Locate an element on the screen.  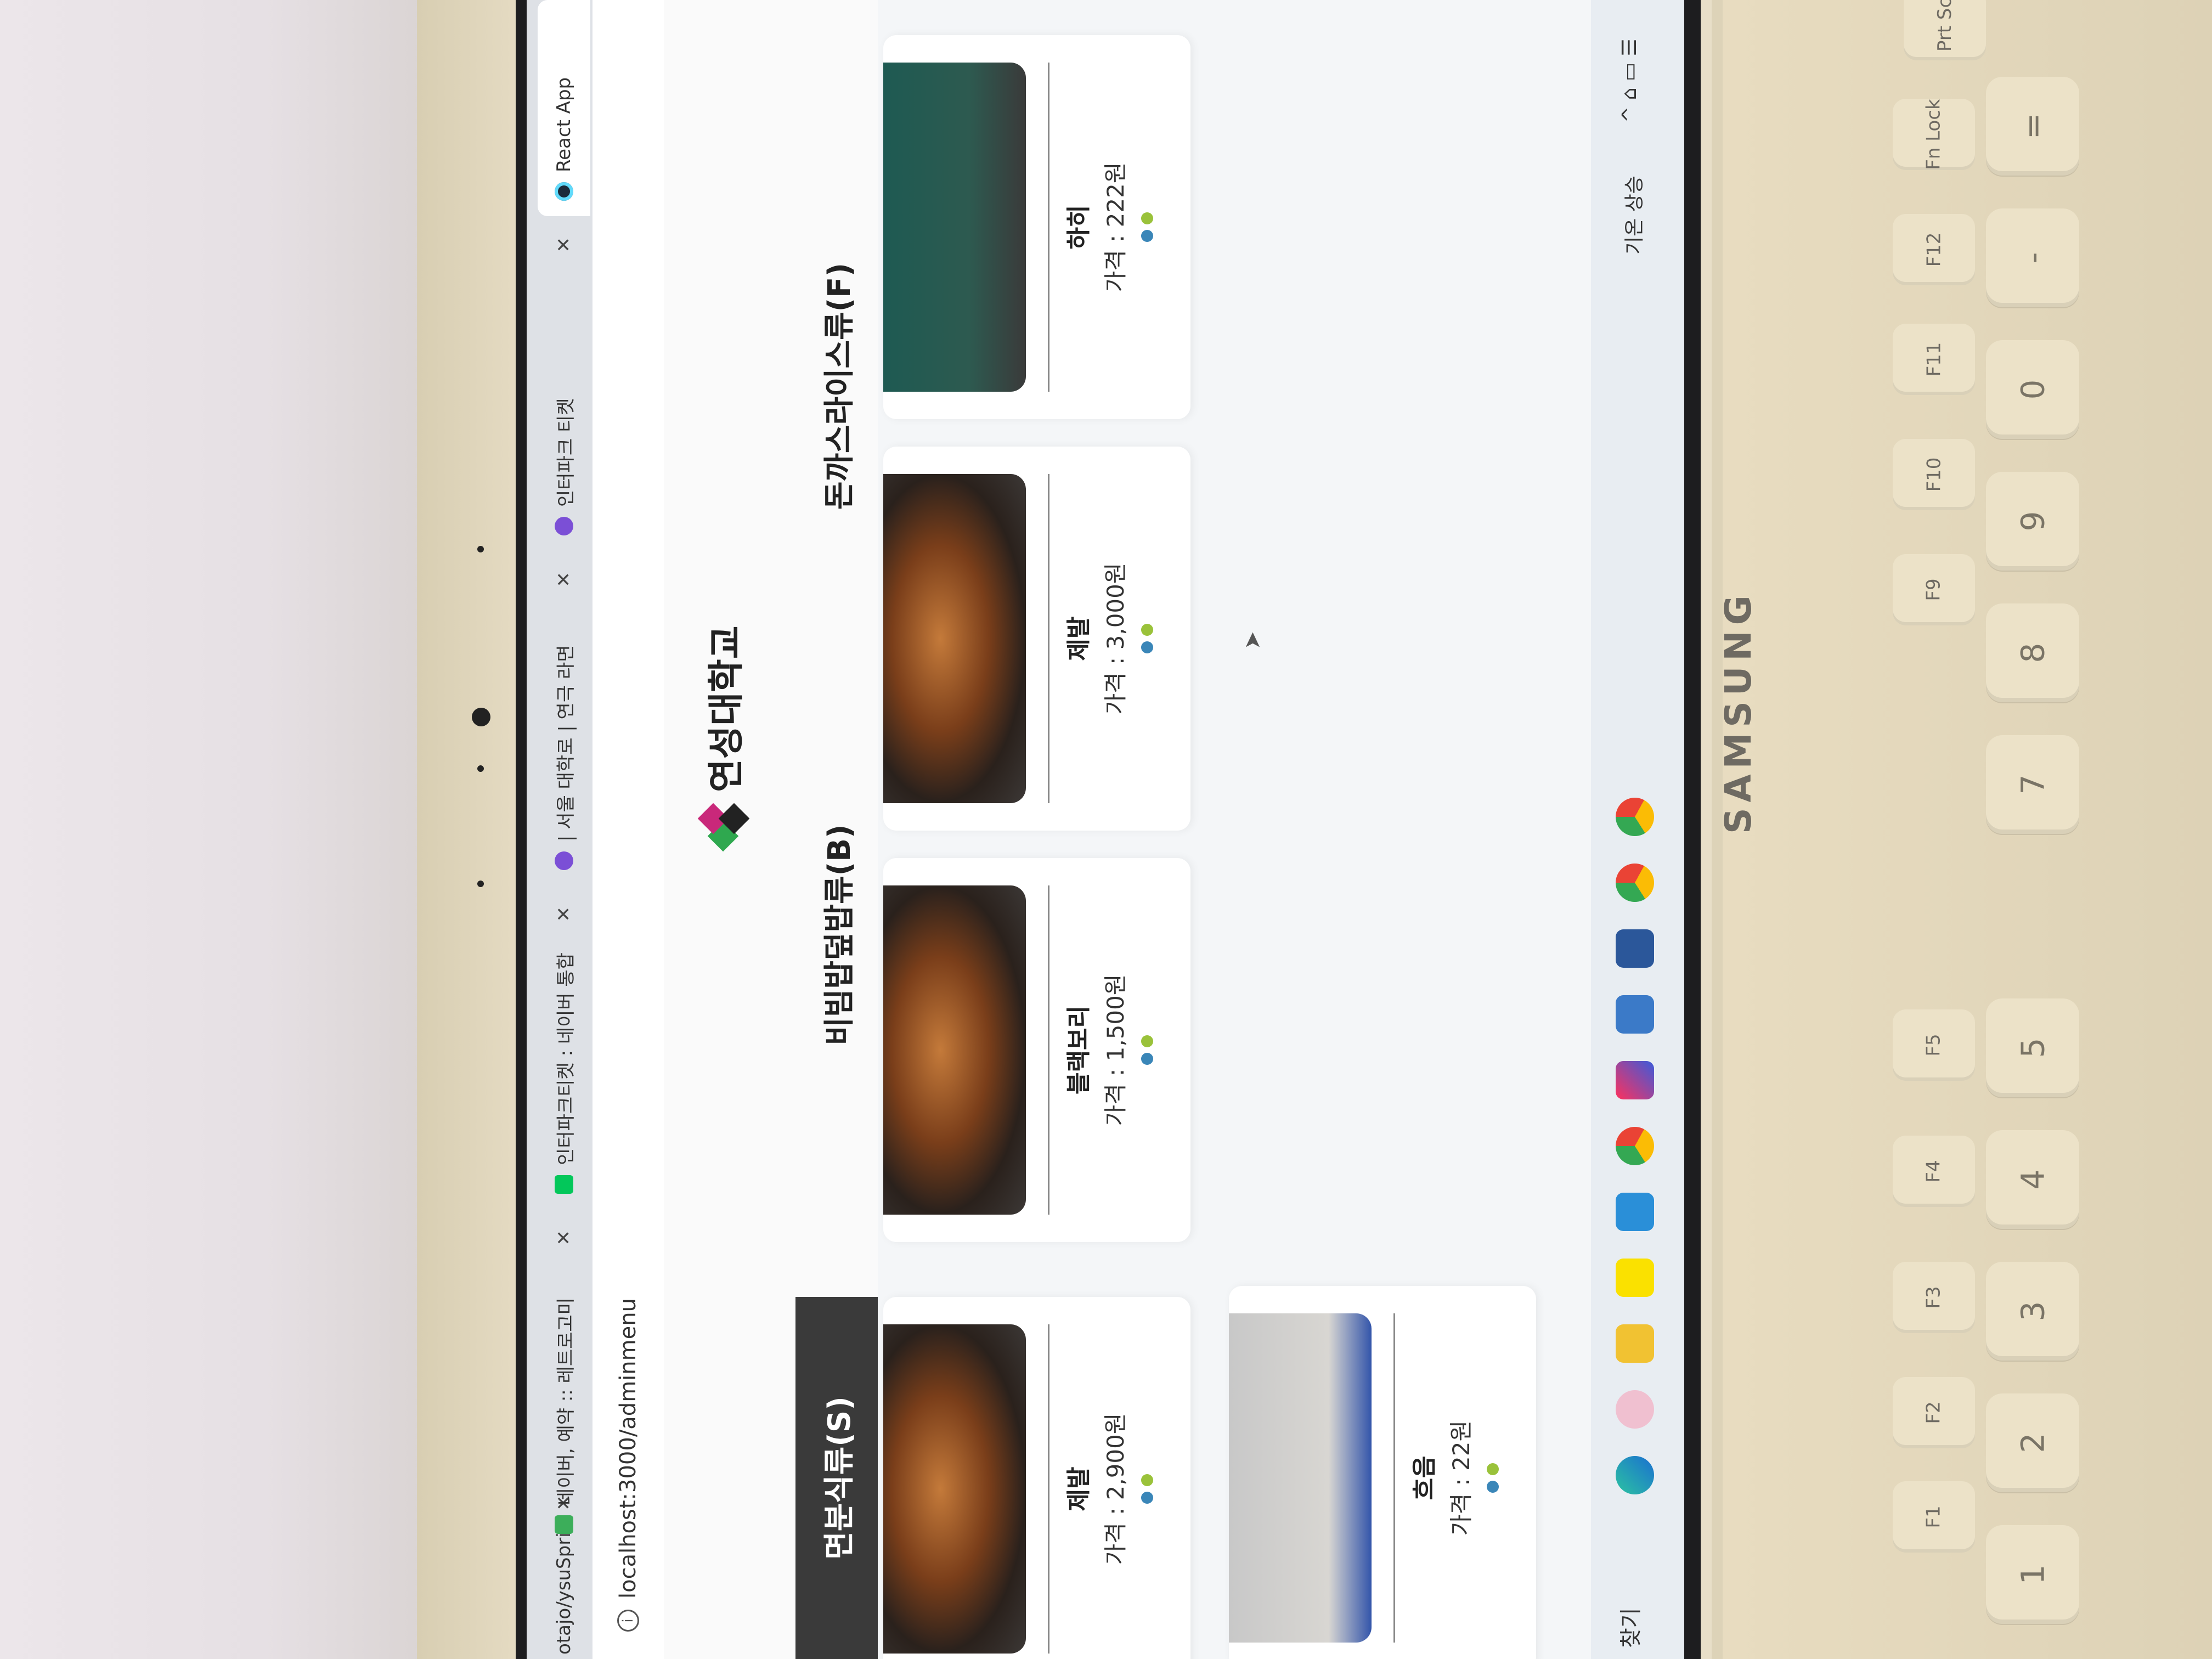
key-f12: F12 is located at coordinates (1934, 250).